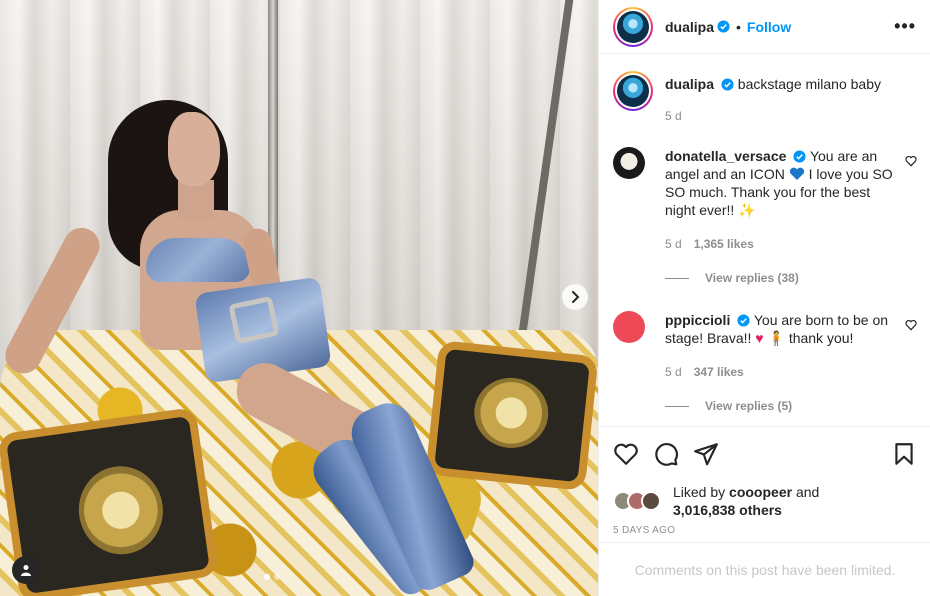 Image resolution: width=930 pixels, height=596 pixels. I want to click on person-face, so click(194, 149).